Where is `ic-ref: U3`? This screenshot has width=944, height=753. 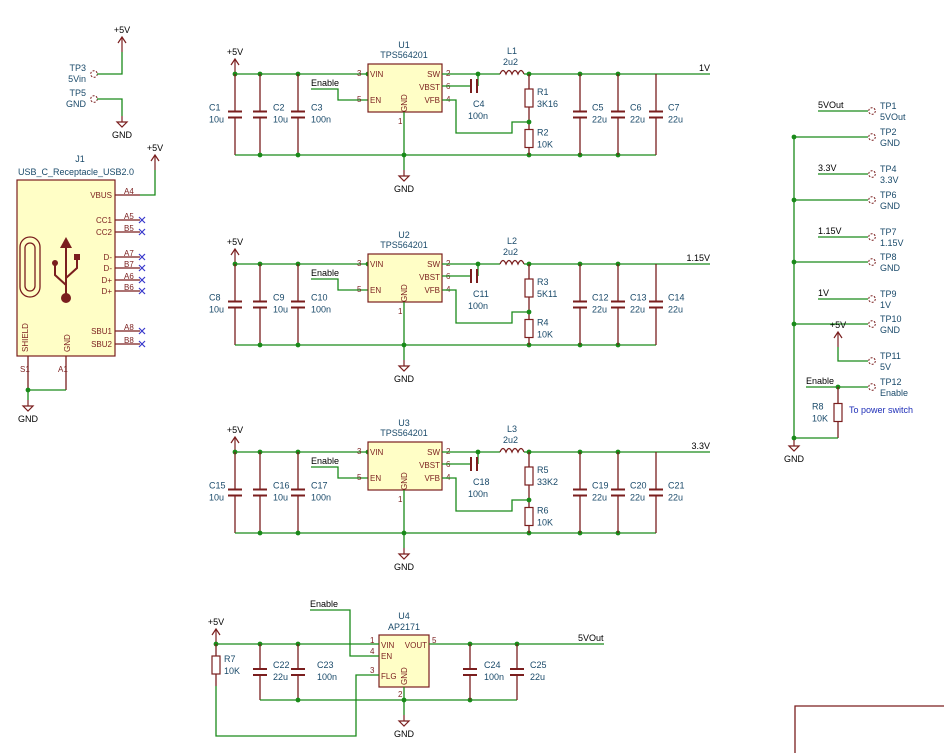
ic-ref: U3 is located at coordinates (404, 423).